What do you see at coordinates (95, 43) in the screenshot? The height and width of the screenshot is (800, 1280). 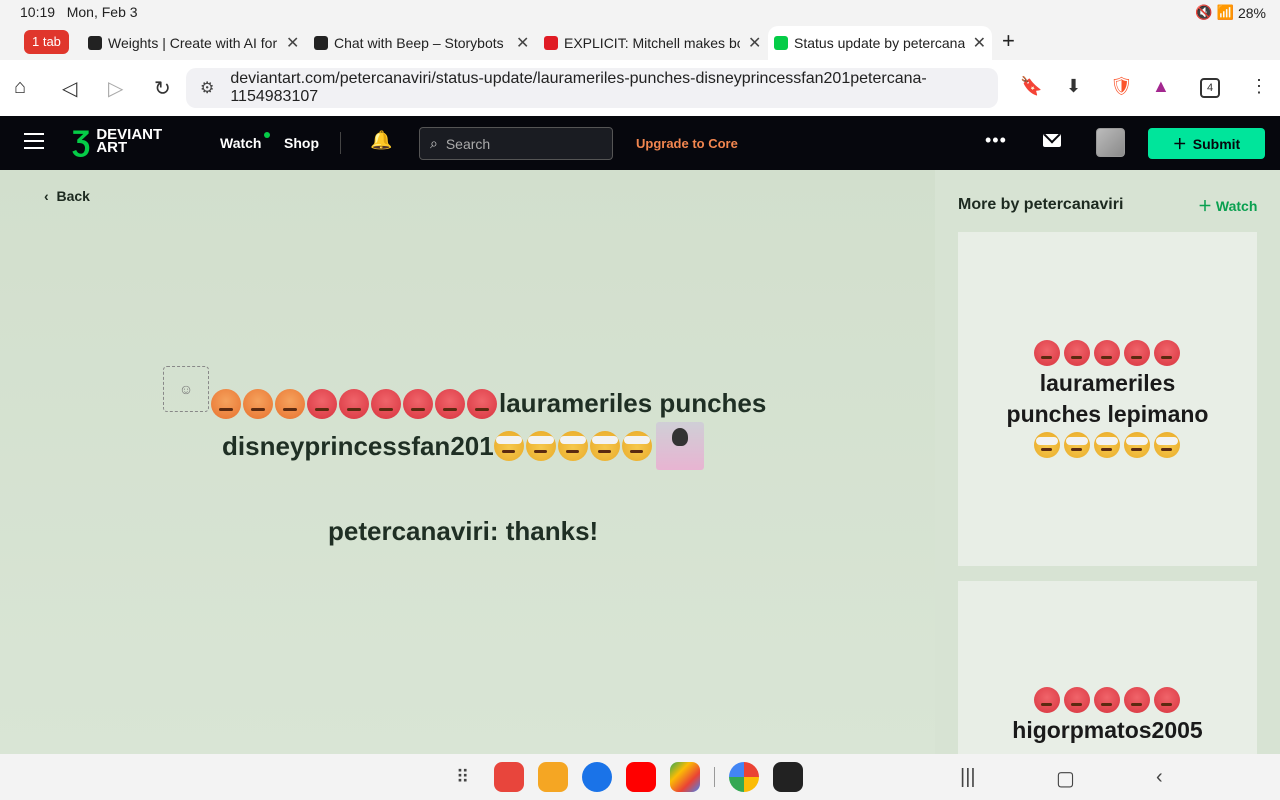 I see `weights-favicon-icon` at bounding box center [95, 43].